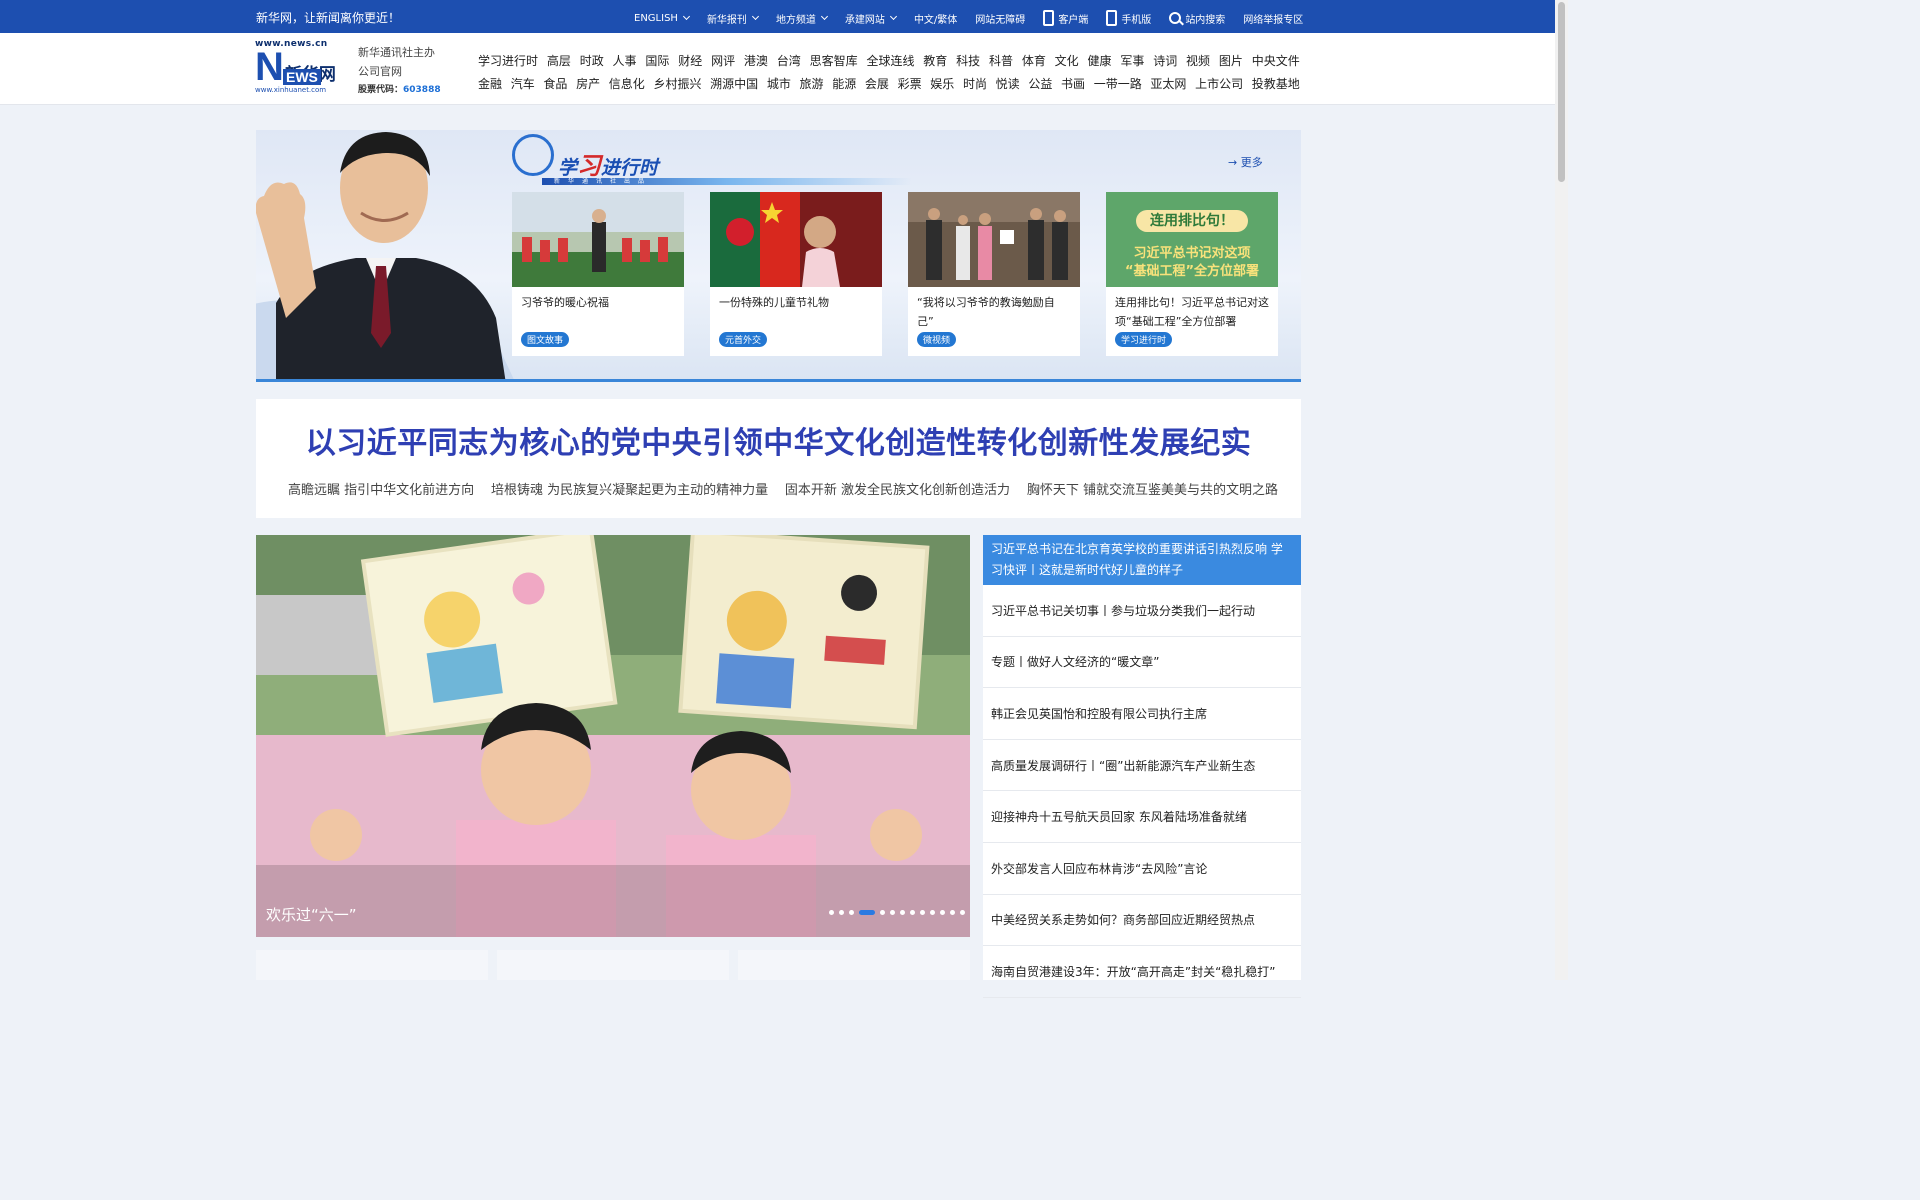 Image resolution: width=1920 pixels, height=1200 pixels. What do you see at coordinates (756, 60) in the screenshot?
I see `channel-link-row1-8: 港澳` at bounding box center [756, 60].